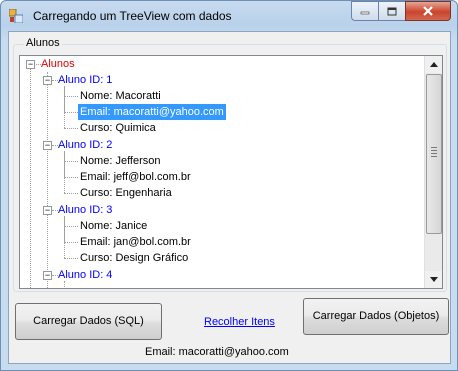 This screenshot has height=371, width=458. I want to click on collapse-student-1-icon: −, so click(47, 80).